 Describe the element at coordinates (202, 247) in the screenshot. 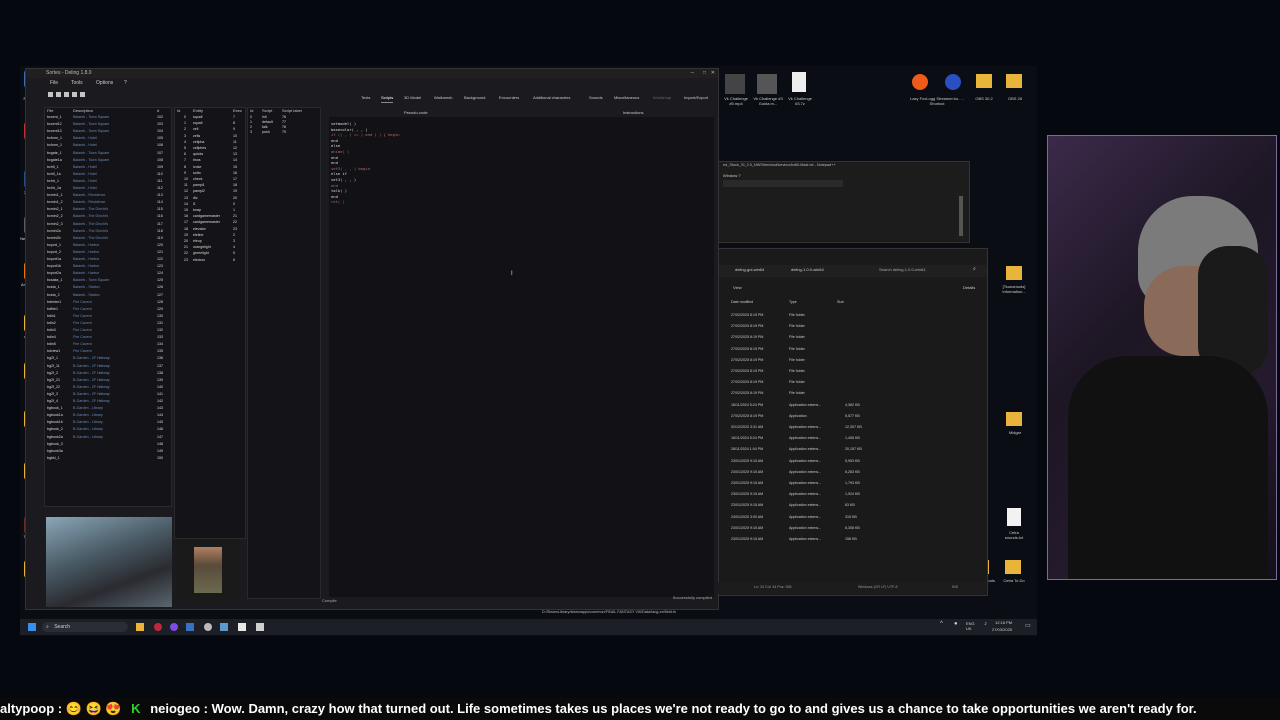

I see `entity-row-name: orangelight` at that location.